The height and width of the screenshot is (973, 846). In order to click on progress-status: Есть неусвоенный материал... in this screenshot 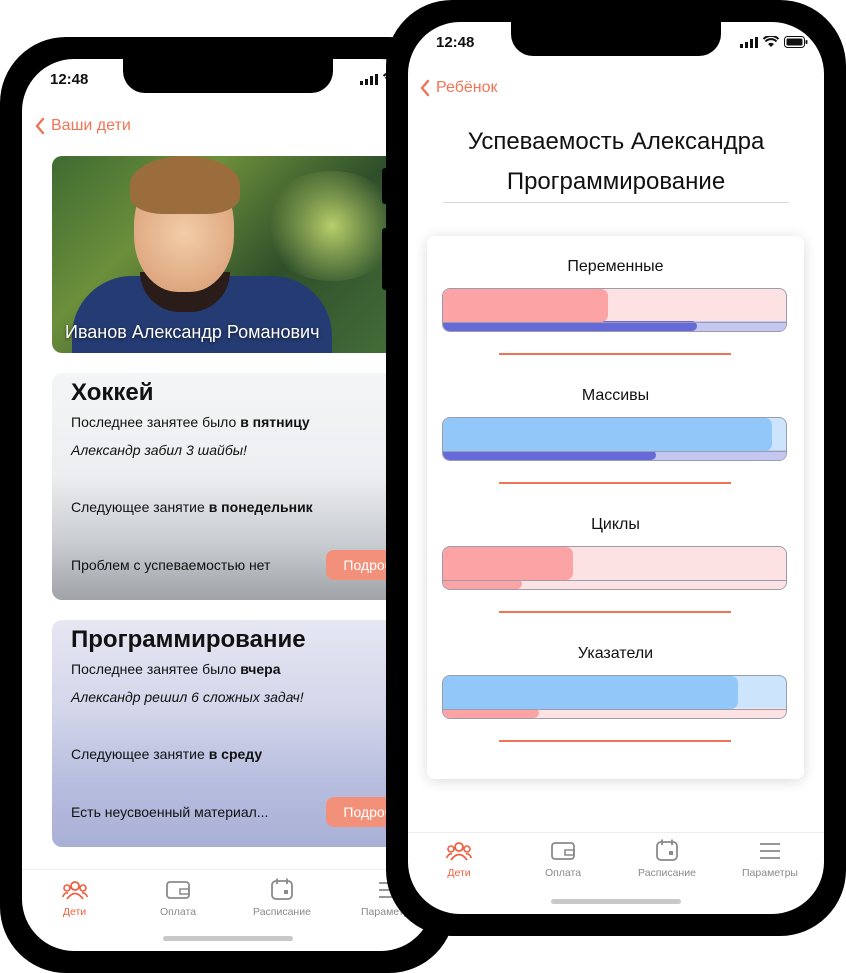, I will do `click(170, 812)`.